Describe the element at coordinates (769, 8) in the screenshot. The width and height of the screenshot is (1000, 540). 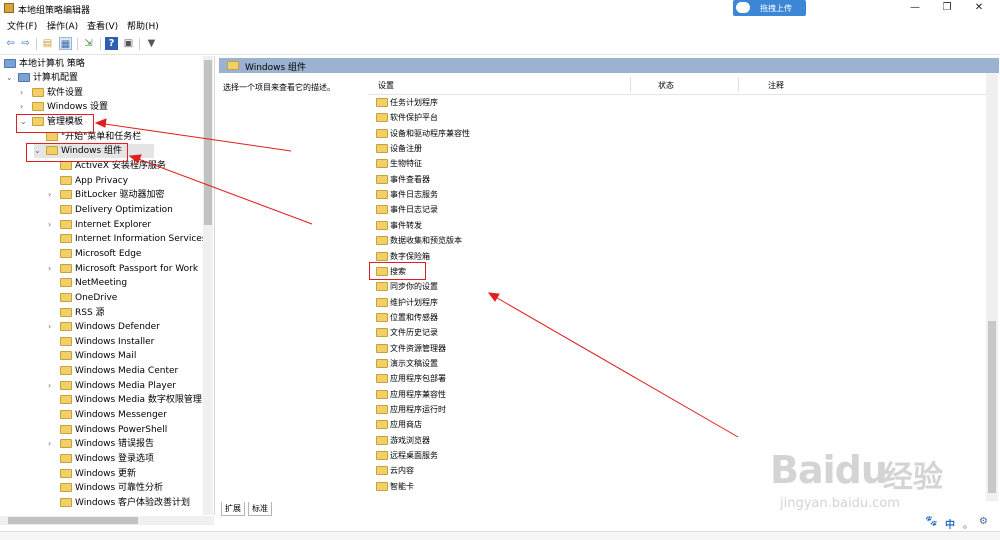
I see `drag-upload-button: 拖拽上传` at that location.